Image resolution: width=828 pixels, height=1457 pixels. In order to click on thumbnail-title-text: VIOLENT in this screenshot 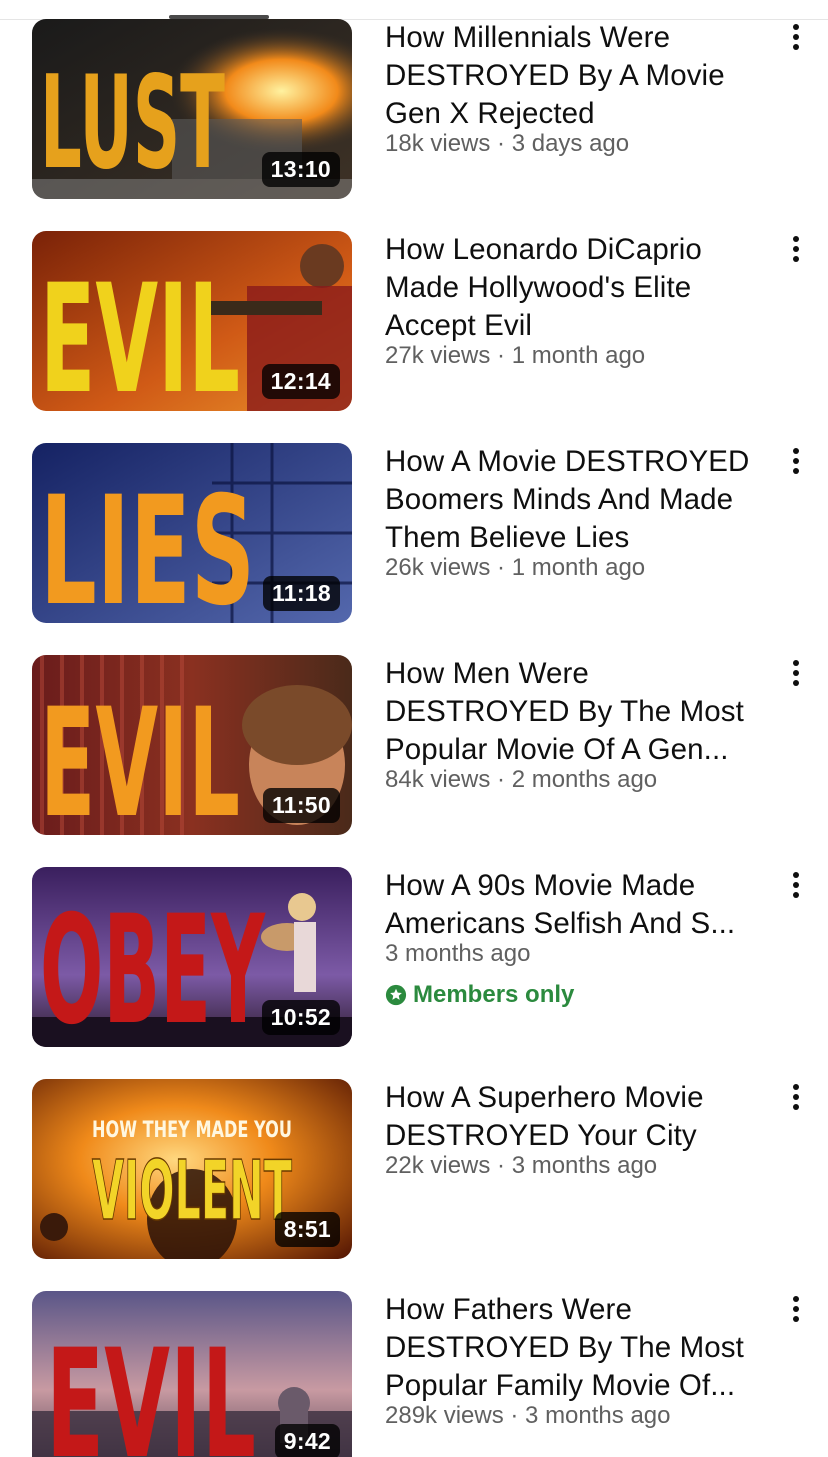, I will do `click(192, 1191)`.